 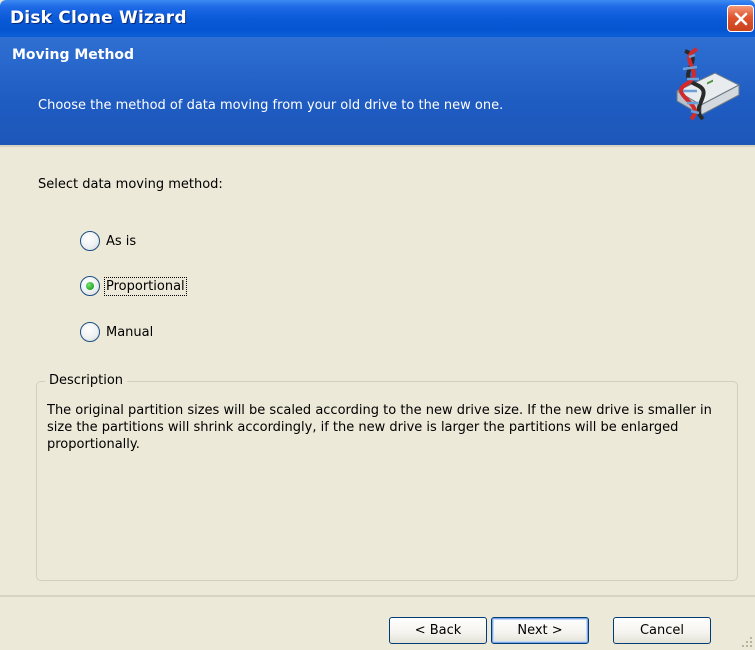 What do you see at coordinates (377, 623) in the screenshot?
I see `button-bar: < Back Next > Cancel` at bounding box center [377, 623].